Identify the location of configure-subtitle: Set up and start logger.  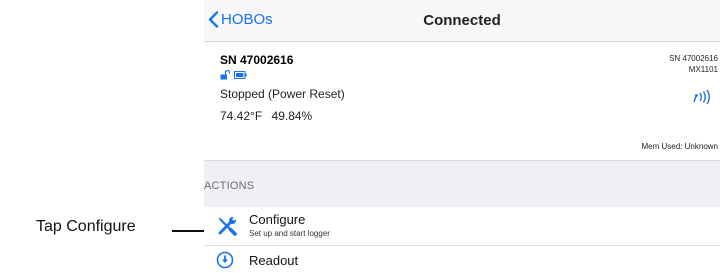
(289, 233).